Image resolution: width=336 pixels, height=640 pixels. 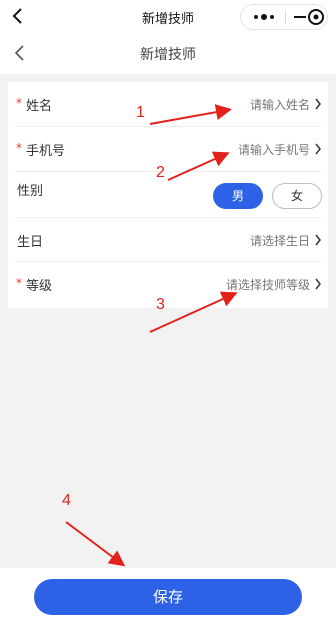 What do you see at coordinates (160, 304) in the screenshot?
I see `annotation-label-3: 3` at bounding box center [160, 304].